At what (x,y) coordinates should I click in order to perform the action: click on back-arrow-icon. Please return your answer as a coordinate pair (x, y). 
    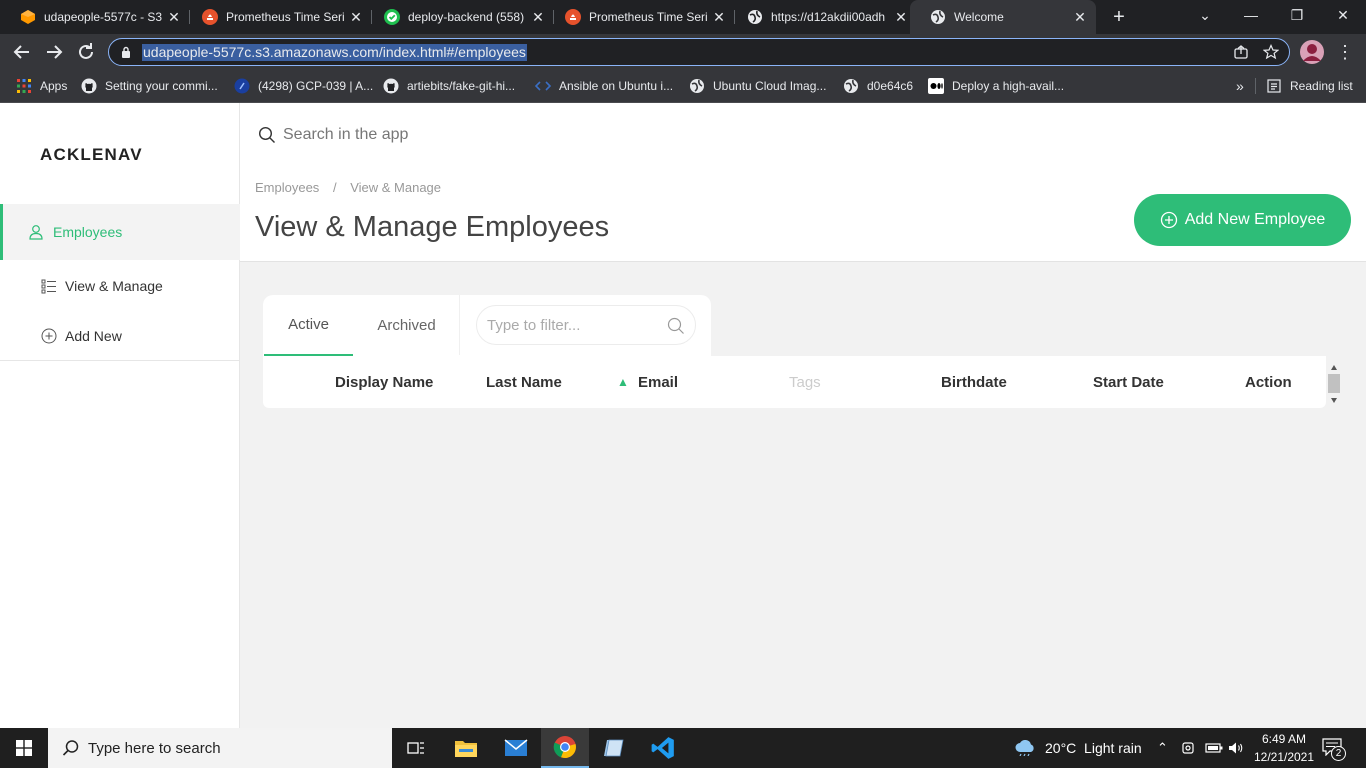
    Looking at the image, I should click on (22, 52).